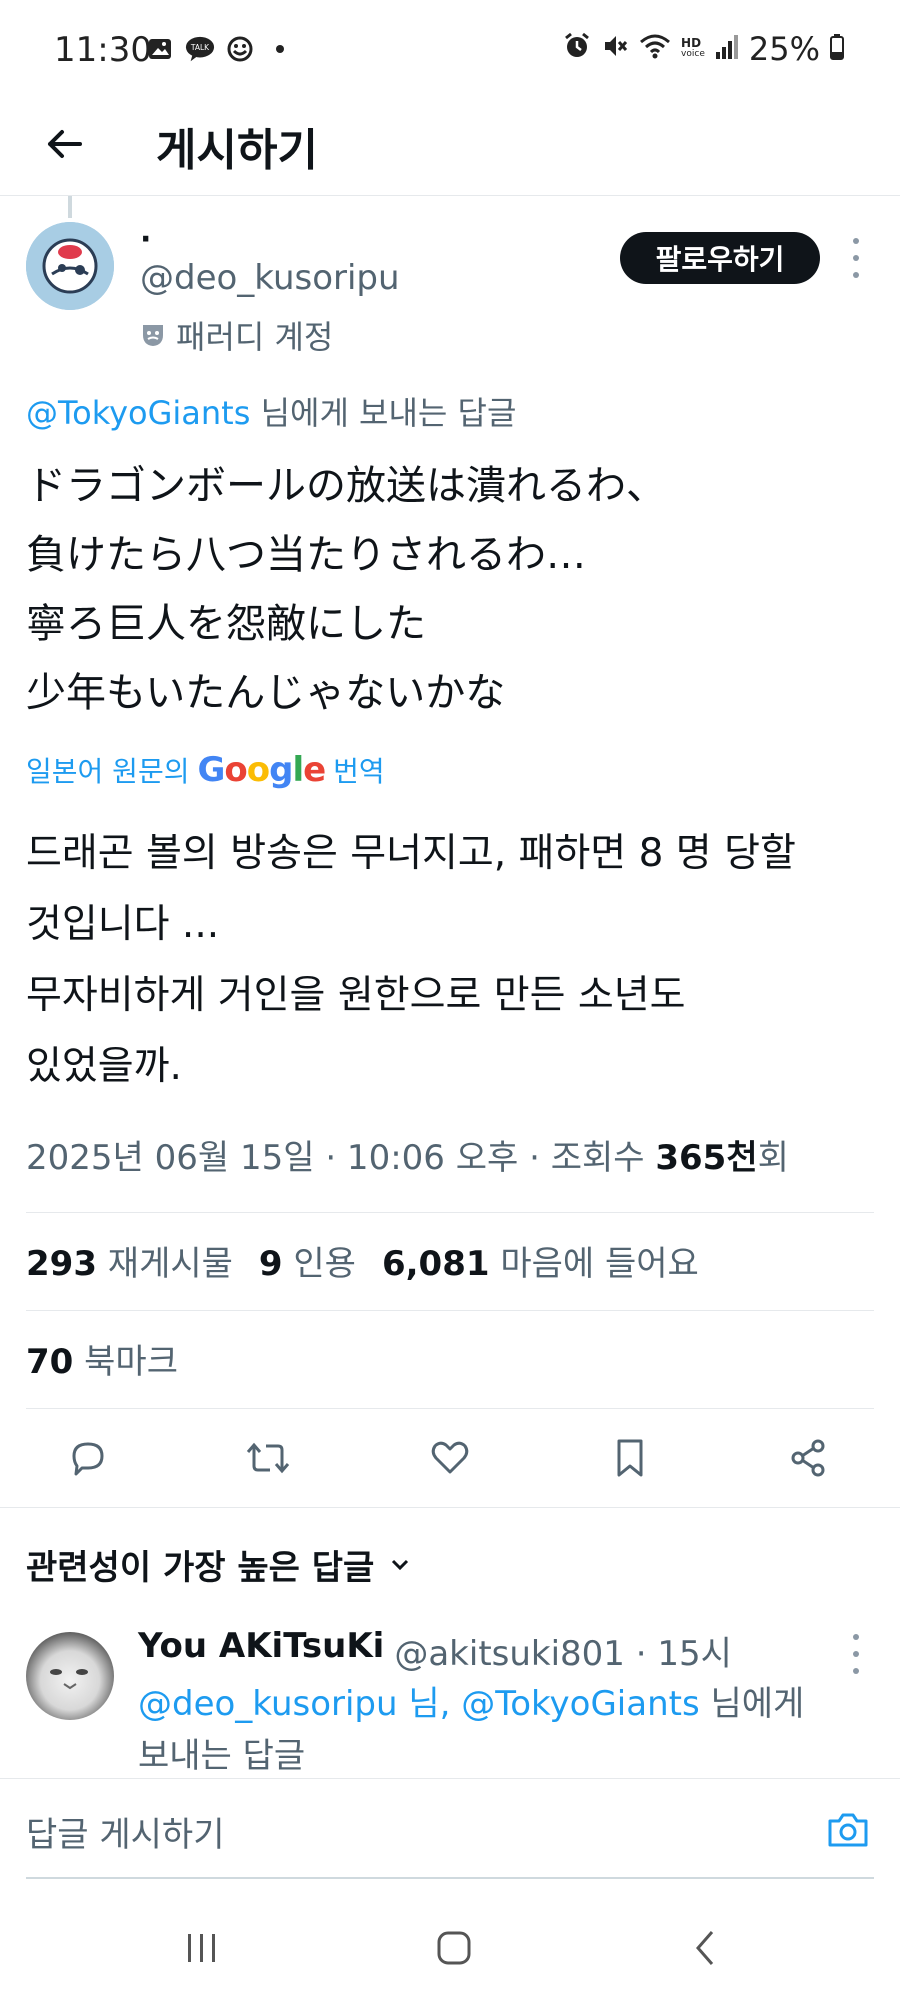 This screenshot has height=2000, width=900. I want to click on alarm-icon, so click(577, 49).